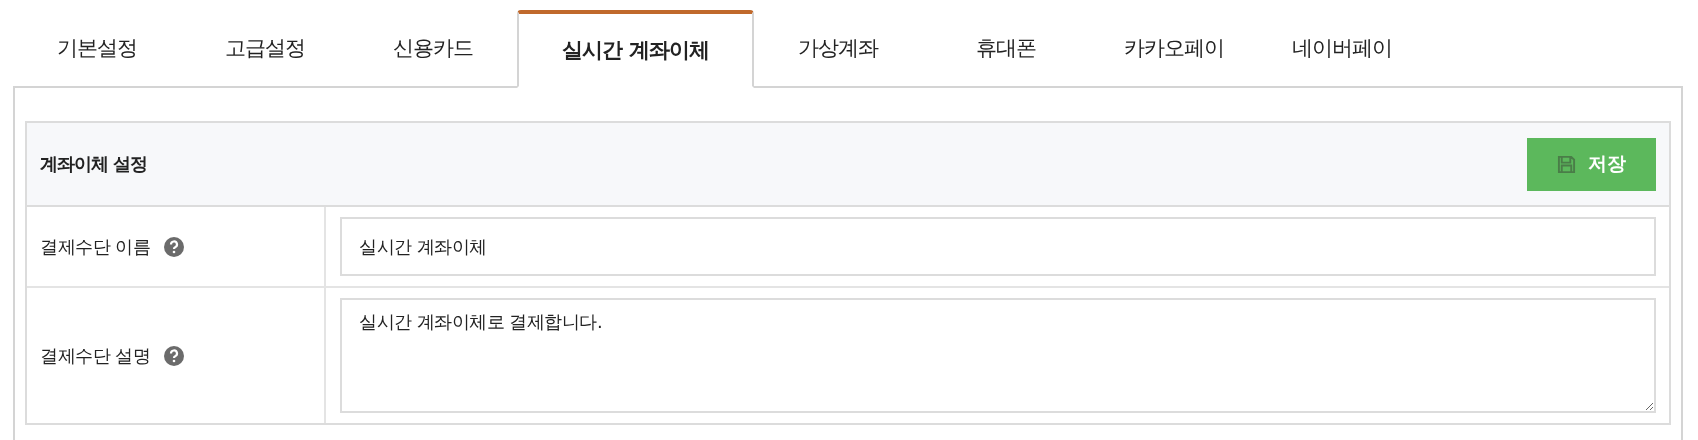 The width and height of the screenshot is (1698, 440). What do you see at coordinates (94, 164) in the screenshot?
I see `section-title: 계좌이체 설정` at bounding box center [94, 164].